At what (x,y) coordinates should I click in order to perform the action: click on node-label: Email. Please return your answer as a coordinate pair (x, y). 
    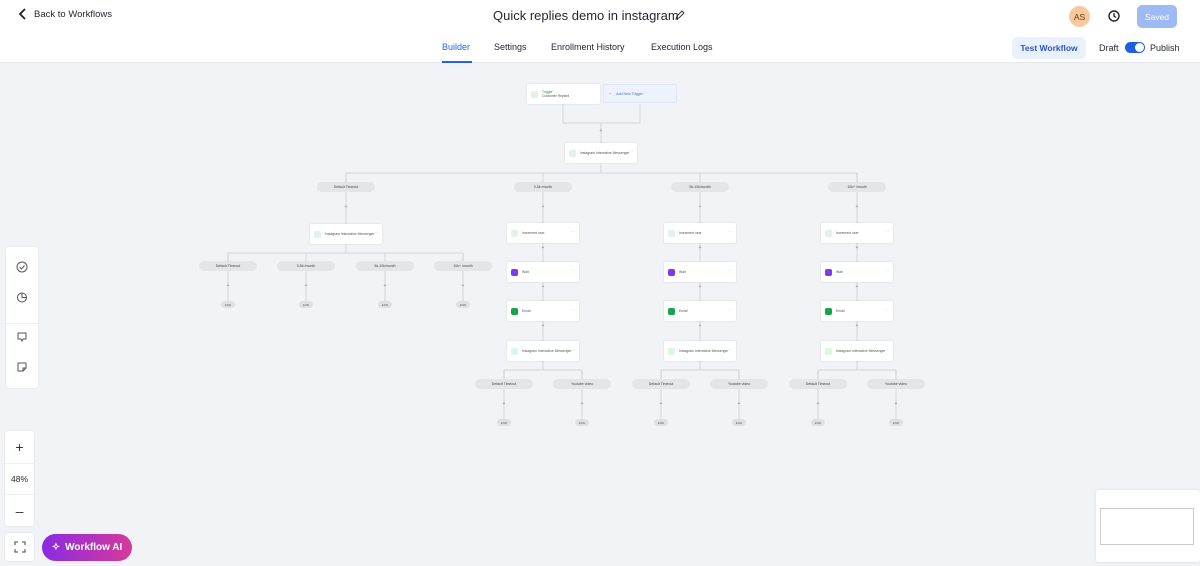
    Looking at the image, I should click on (840, 310).